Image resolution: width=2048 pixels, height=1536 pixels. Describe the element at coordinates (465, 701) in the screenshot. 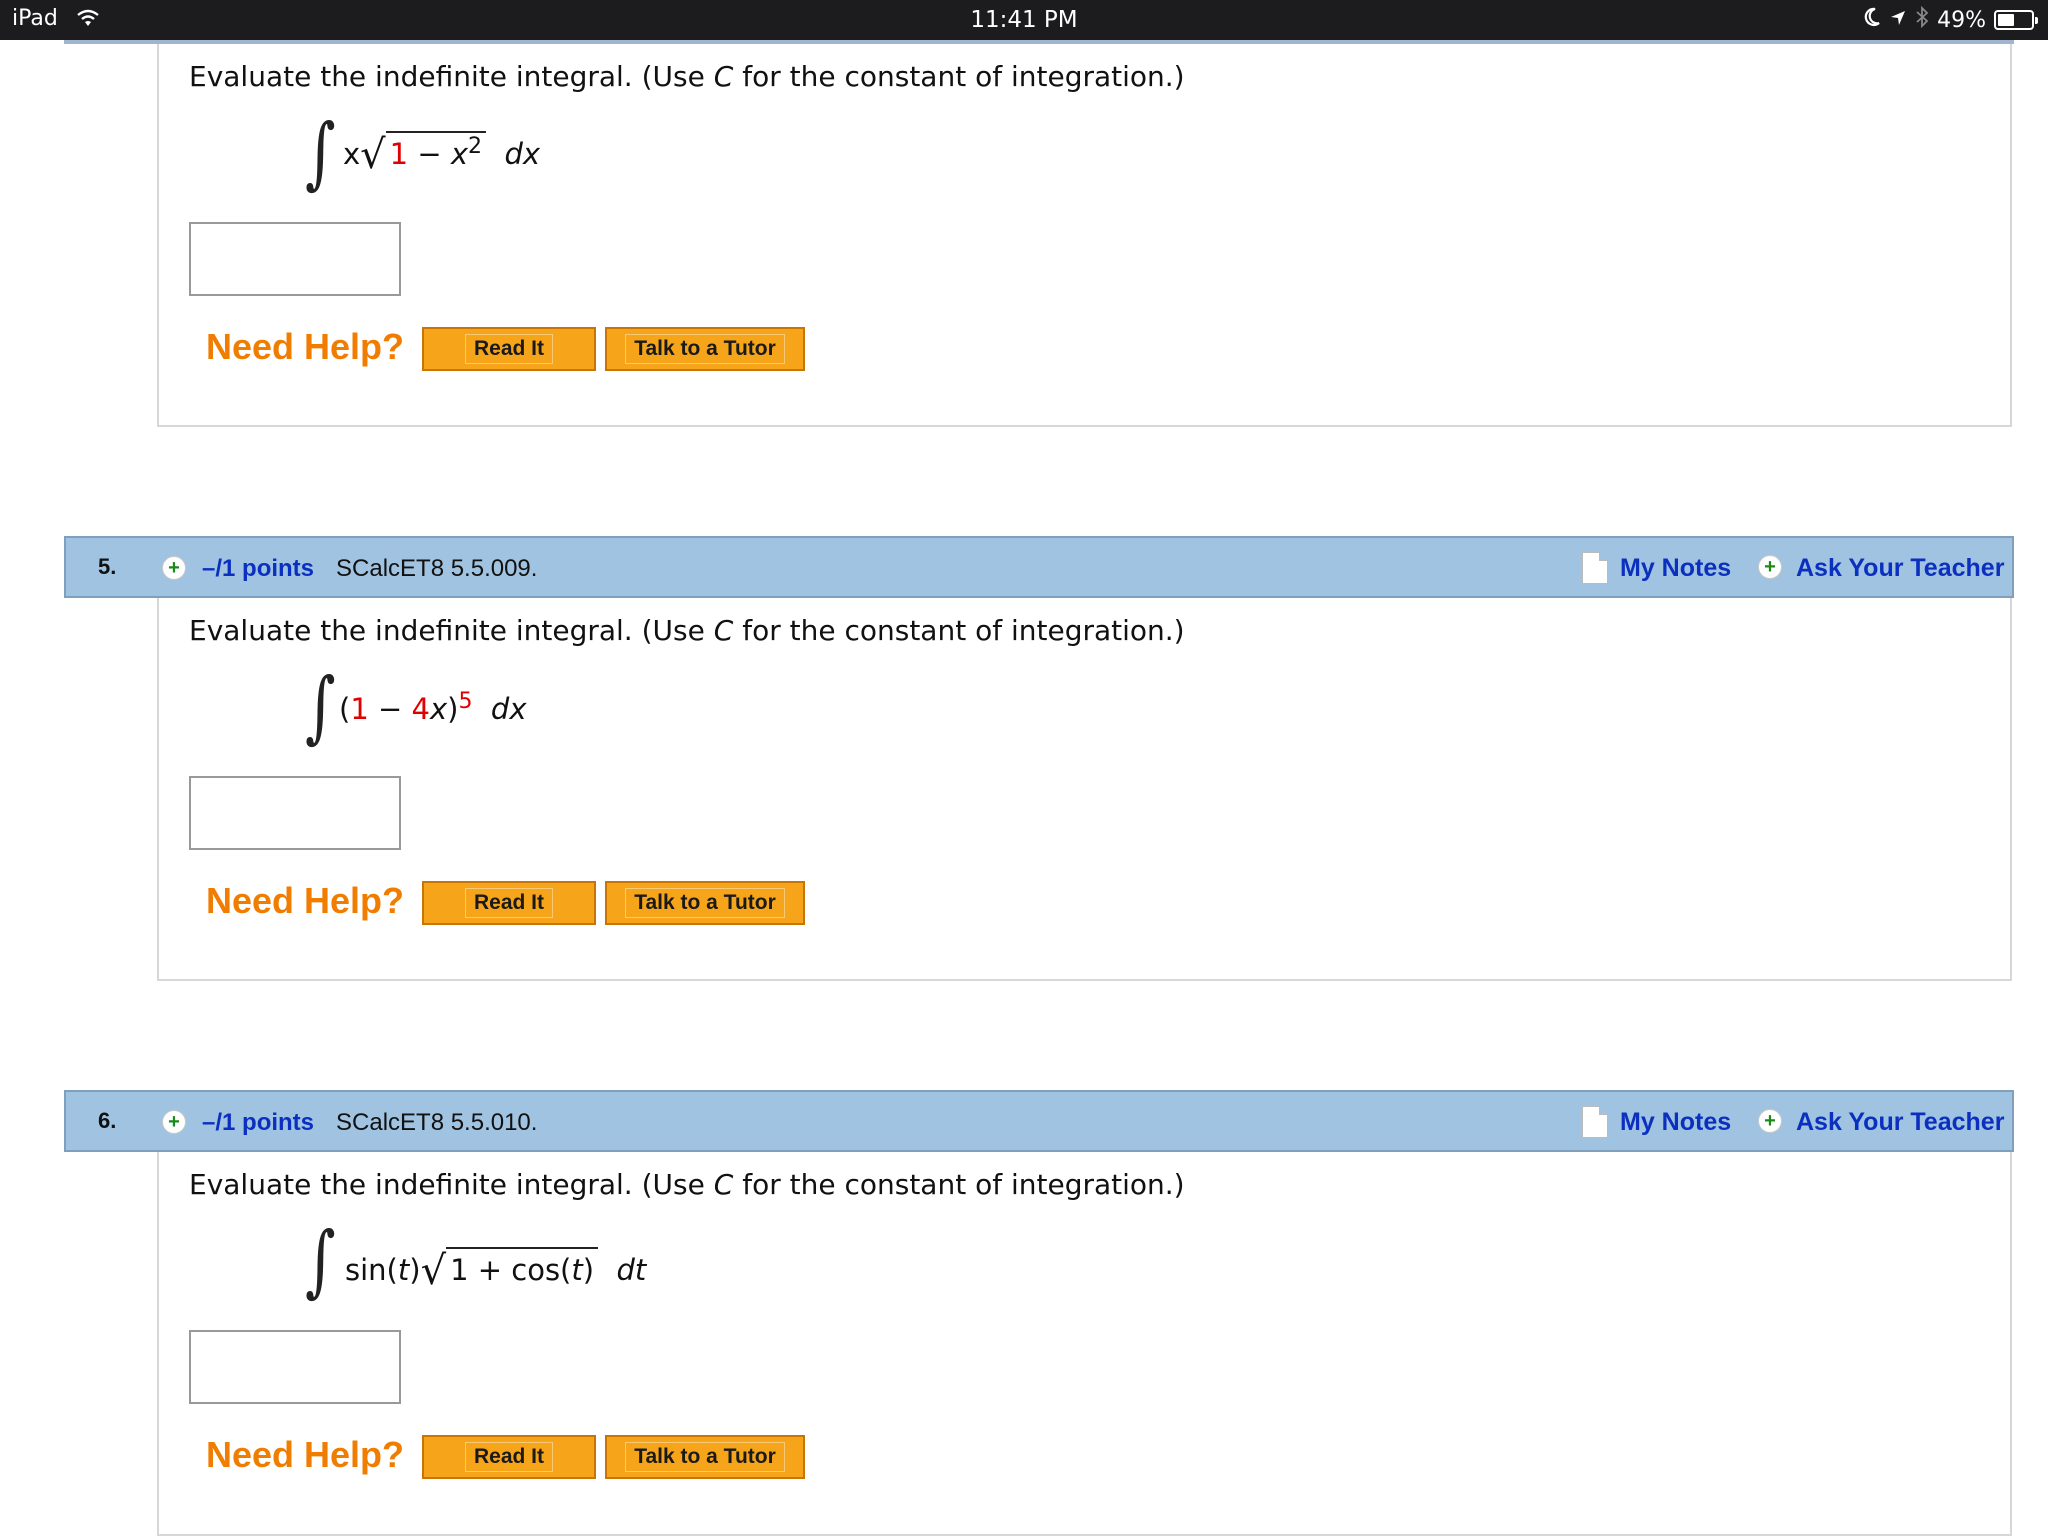

I see `expr-exponent: 5` at that location.